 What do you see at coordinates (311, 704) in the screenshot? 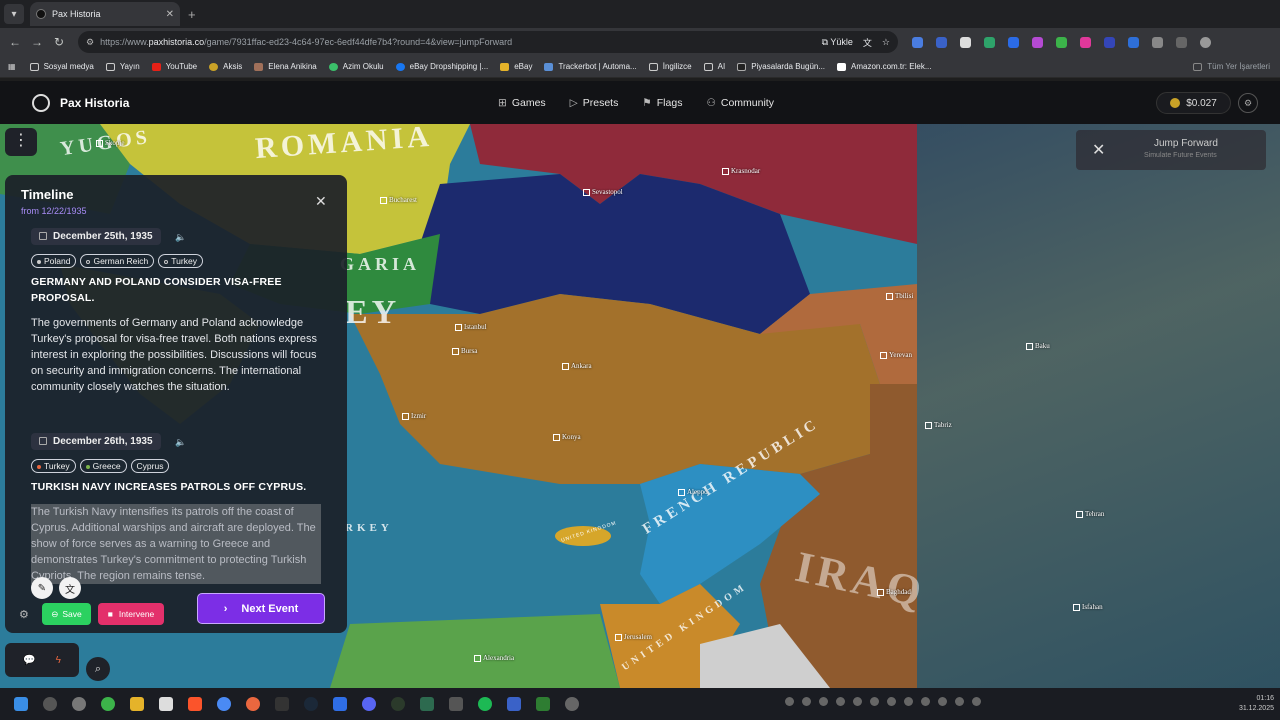
I see `steam-icon` at bounding box center [311, 704].